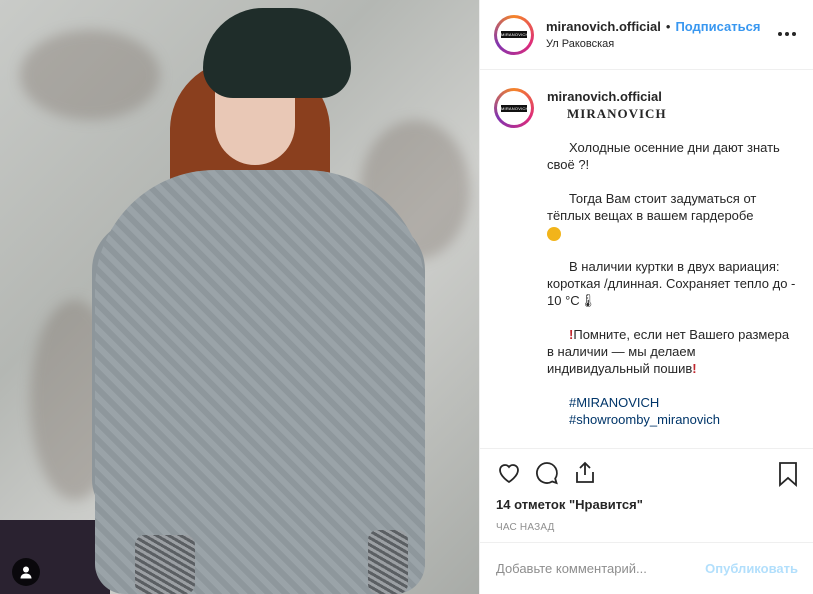 This screenshot has width=813, height=594. What do you see at coordinates (663, 156) in the screenshot?
I see `caption-paragraph: Холодные осенние дни дают знать своё ?!` at bounding box center [663, 156].